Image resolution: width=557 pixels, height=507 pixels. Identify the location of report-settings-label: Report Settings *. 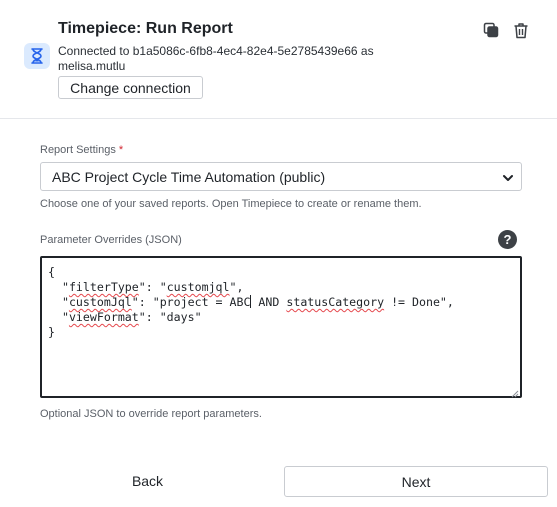
(82, 150).